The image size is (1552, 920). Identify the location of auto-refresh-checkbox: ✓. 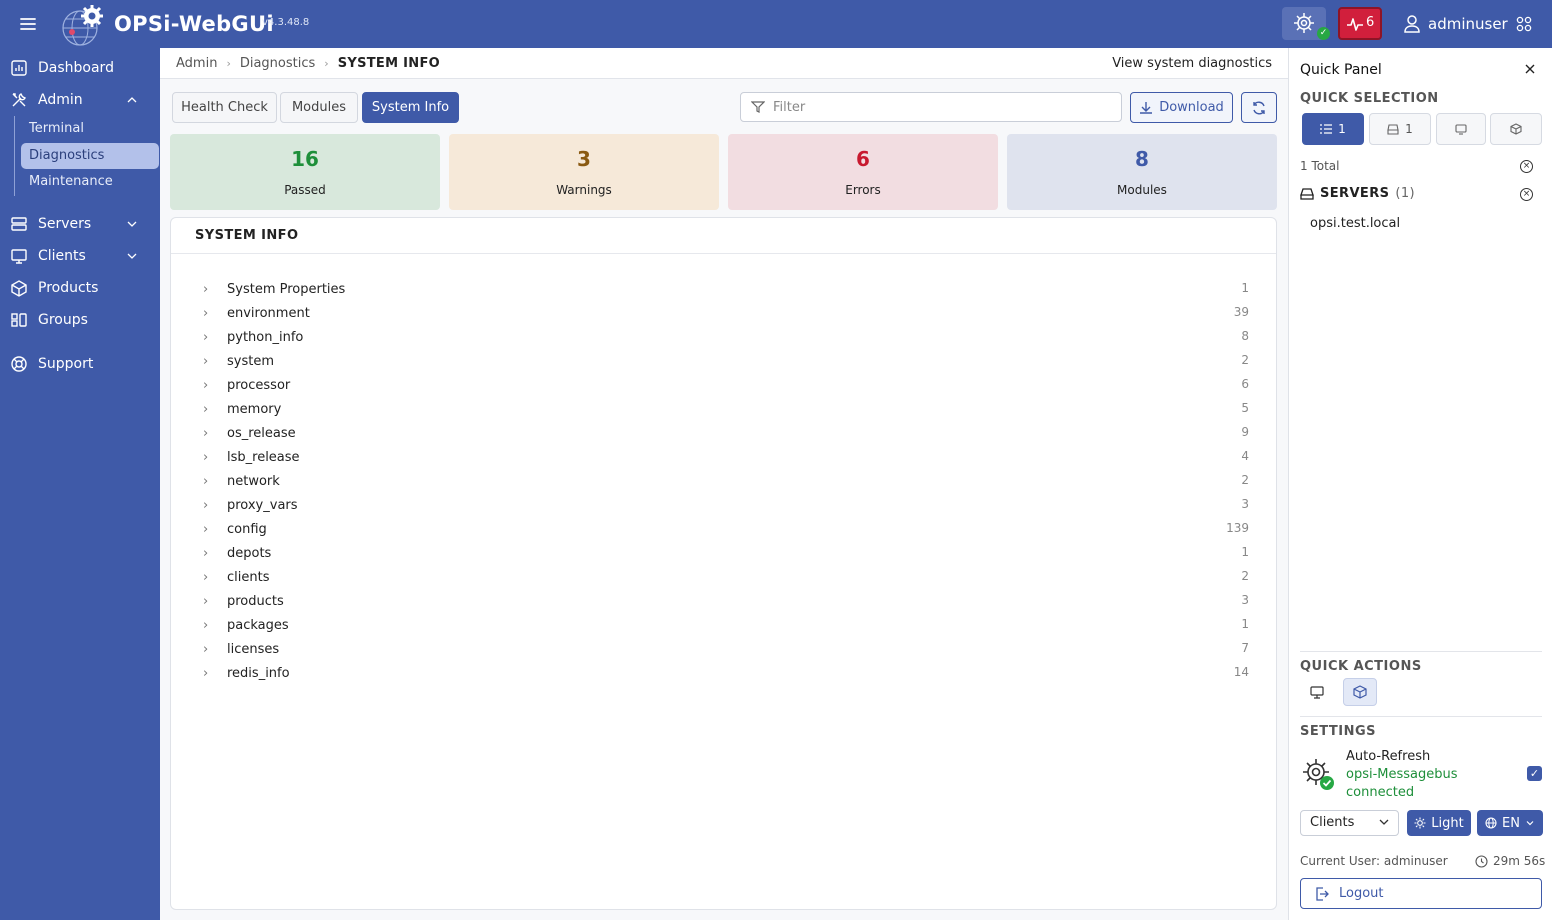
(1534, 773).